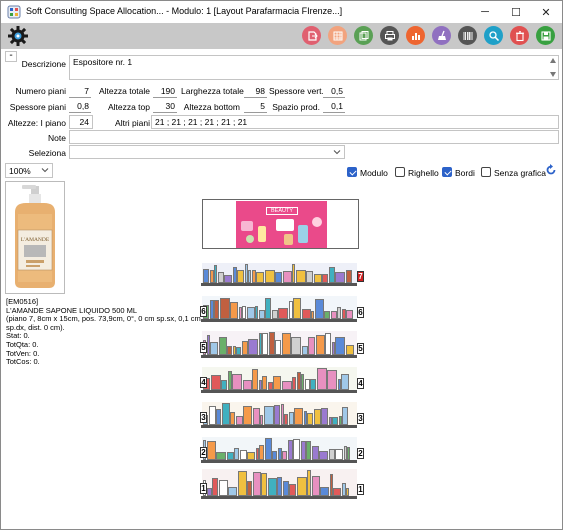  What do you see at coordinates (29, 170) in the screenshot?
I see `zoom-select: 100%` at bounding box center [29, 170].